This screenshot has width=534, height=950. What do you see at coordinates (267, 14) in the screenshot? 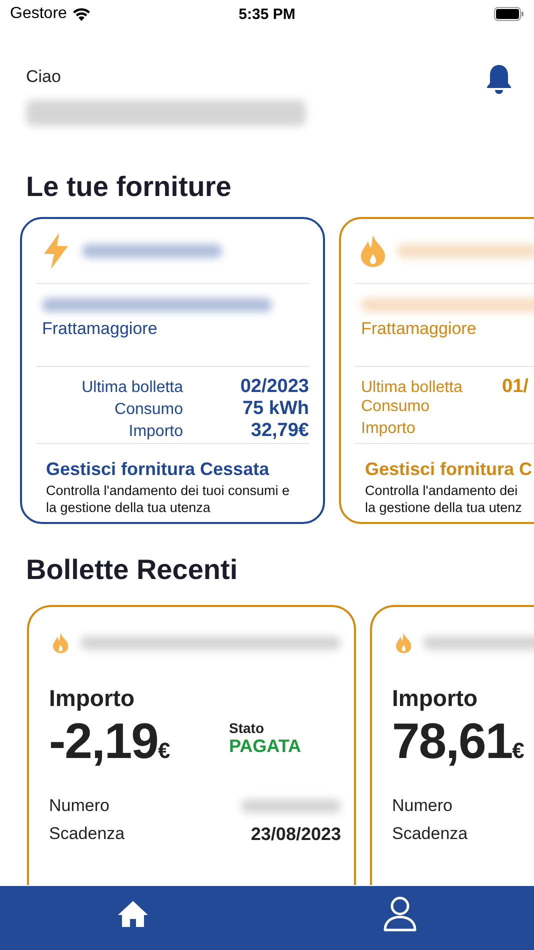
I see `clock-time: 5:35 PM` at bounding box center [267, 14].